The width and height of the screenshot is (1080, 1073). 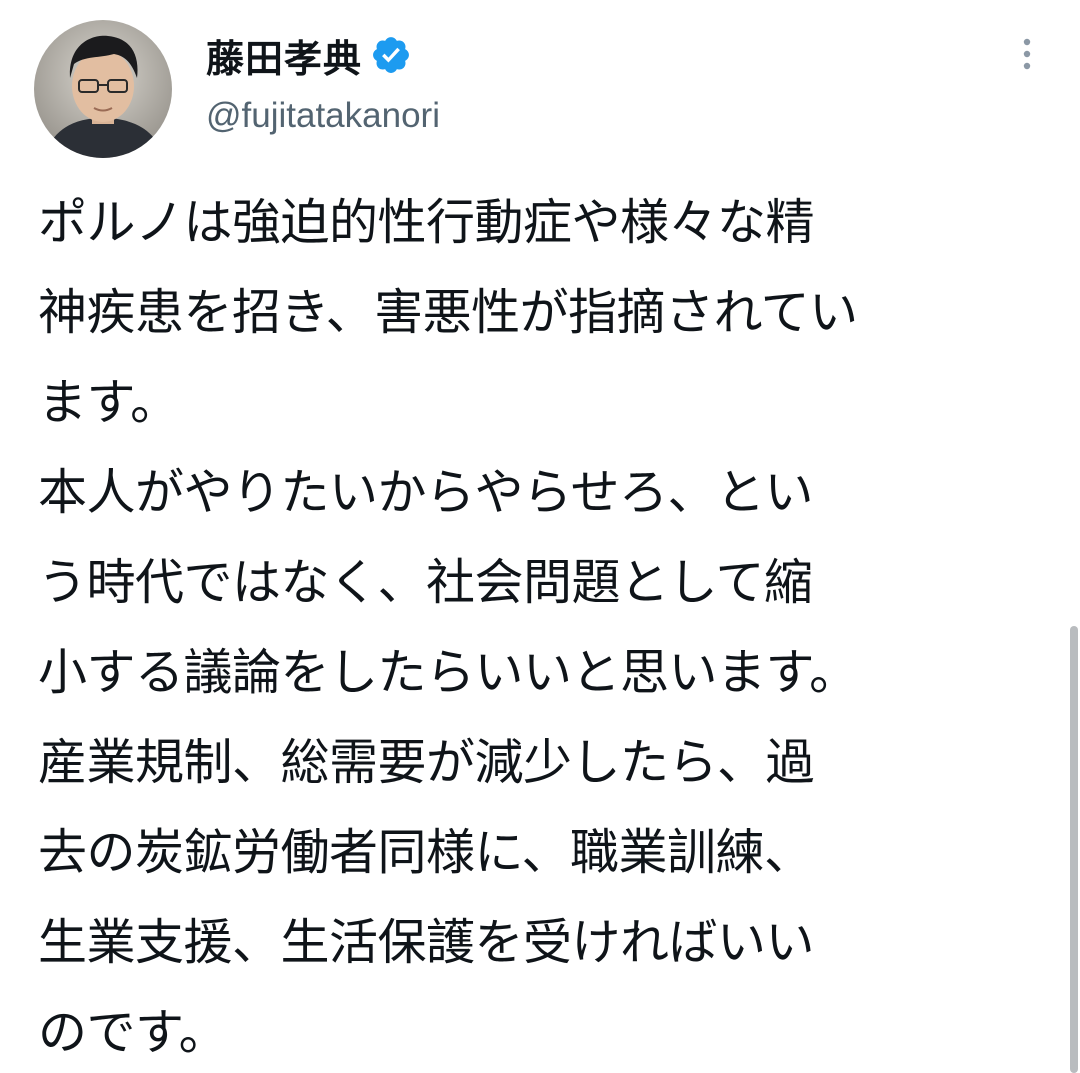 I want to click on author-display-name: 藤田孝典, so click(x=284, y=55).